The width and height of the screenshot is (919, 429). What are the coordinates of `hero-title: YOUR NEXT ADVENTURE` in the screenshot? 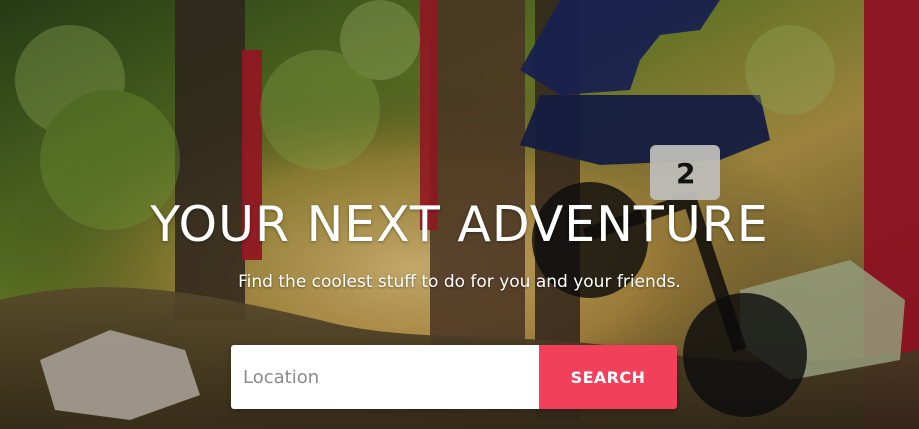 It's located at (459, 224).